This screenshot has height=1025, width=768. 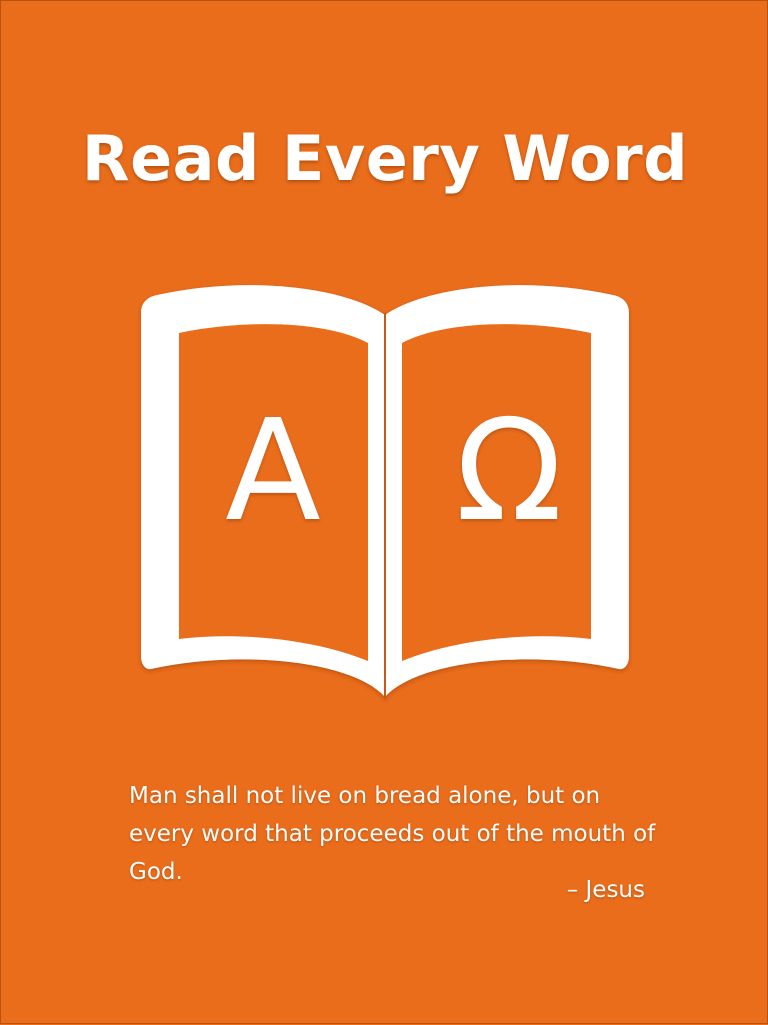 What do you see at coordinates (605, 890) in the screenshot?
I see `quote-attribution: – Jesus` at bounding box center [605, 890].